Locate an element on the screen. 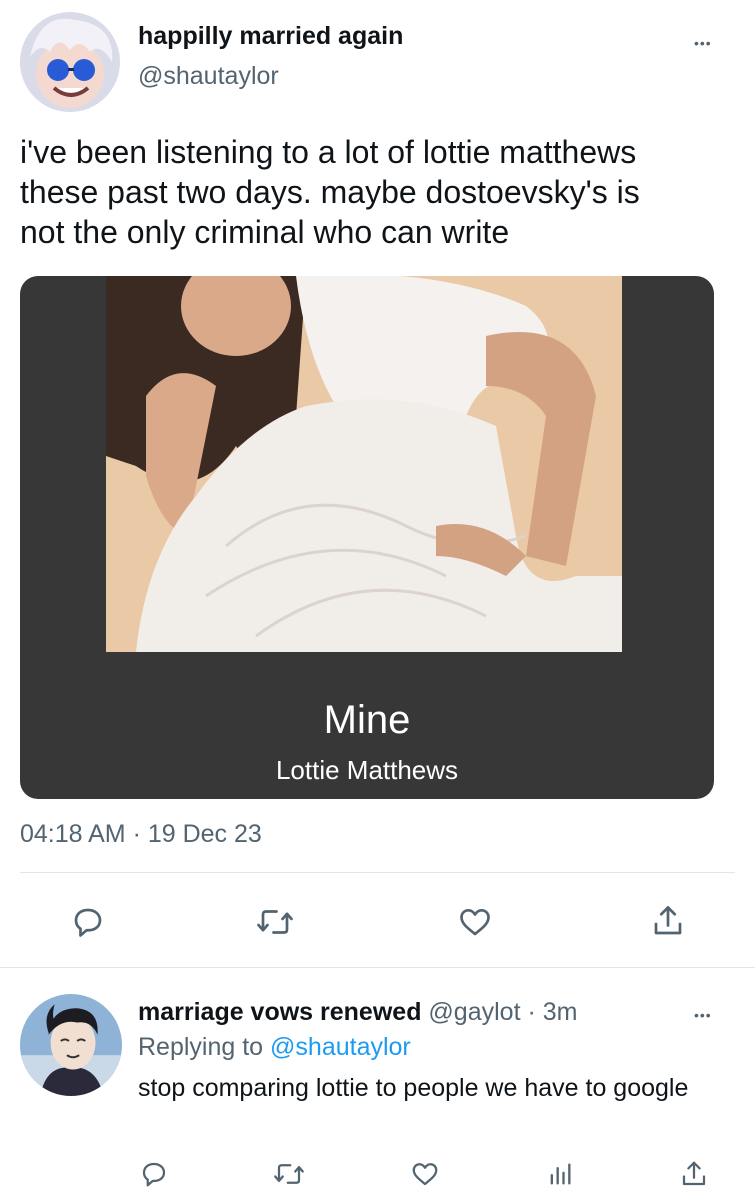  reply-author-avatar is located at coordinates (71, 1045).